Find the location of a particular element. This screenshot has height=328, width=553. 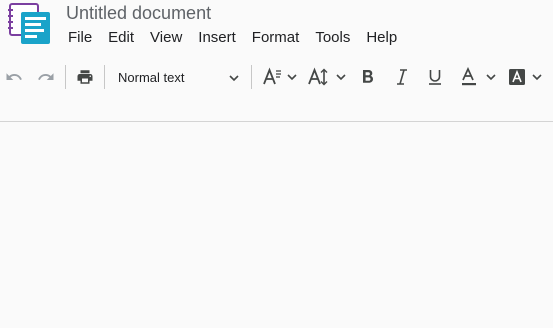

italic-button is located at coordinates (402, 77).